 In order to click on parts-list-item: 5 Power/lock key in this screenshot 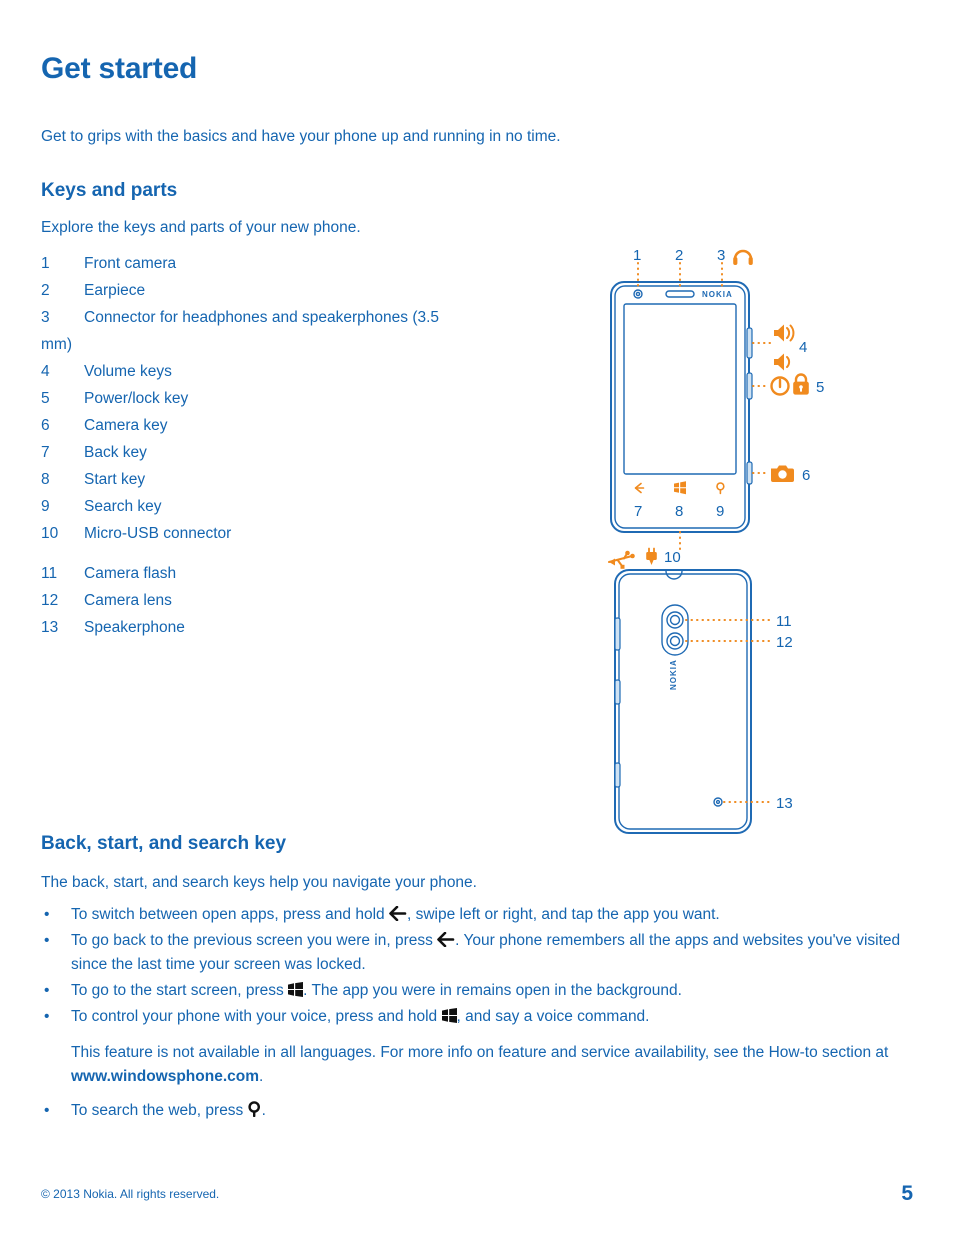, I will do `click(251, 398)`.